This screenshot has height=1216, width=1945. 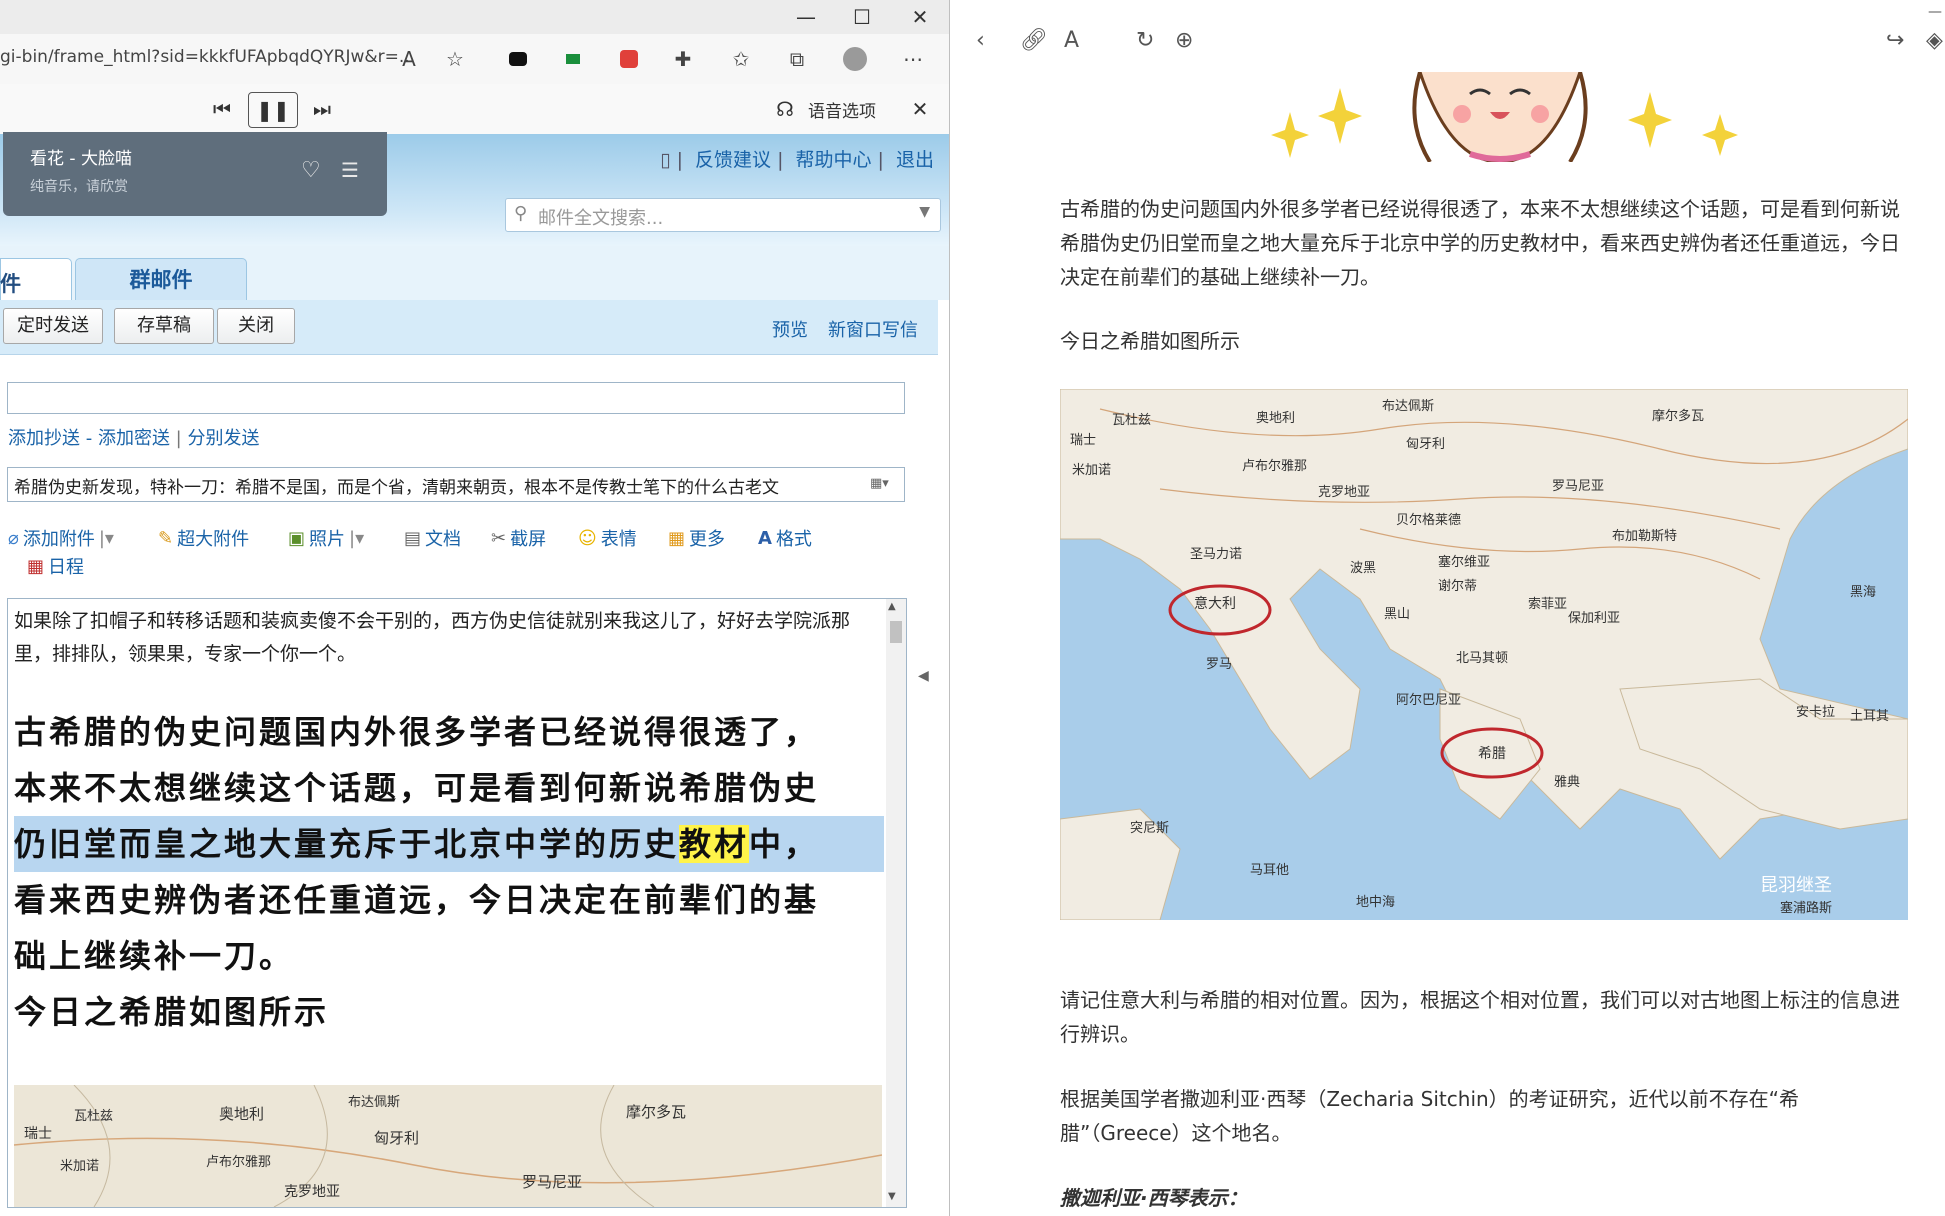 What do you see at coordinates (913, 59) in the screenshot?
I see `more-menu-icon: ⋯` at bounding box center [913, 59].